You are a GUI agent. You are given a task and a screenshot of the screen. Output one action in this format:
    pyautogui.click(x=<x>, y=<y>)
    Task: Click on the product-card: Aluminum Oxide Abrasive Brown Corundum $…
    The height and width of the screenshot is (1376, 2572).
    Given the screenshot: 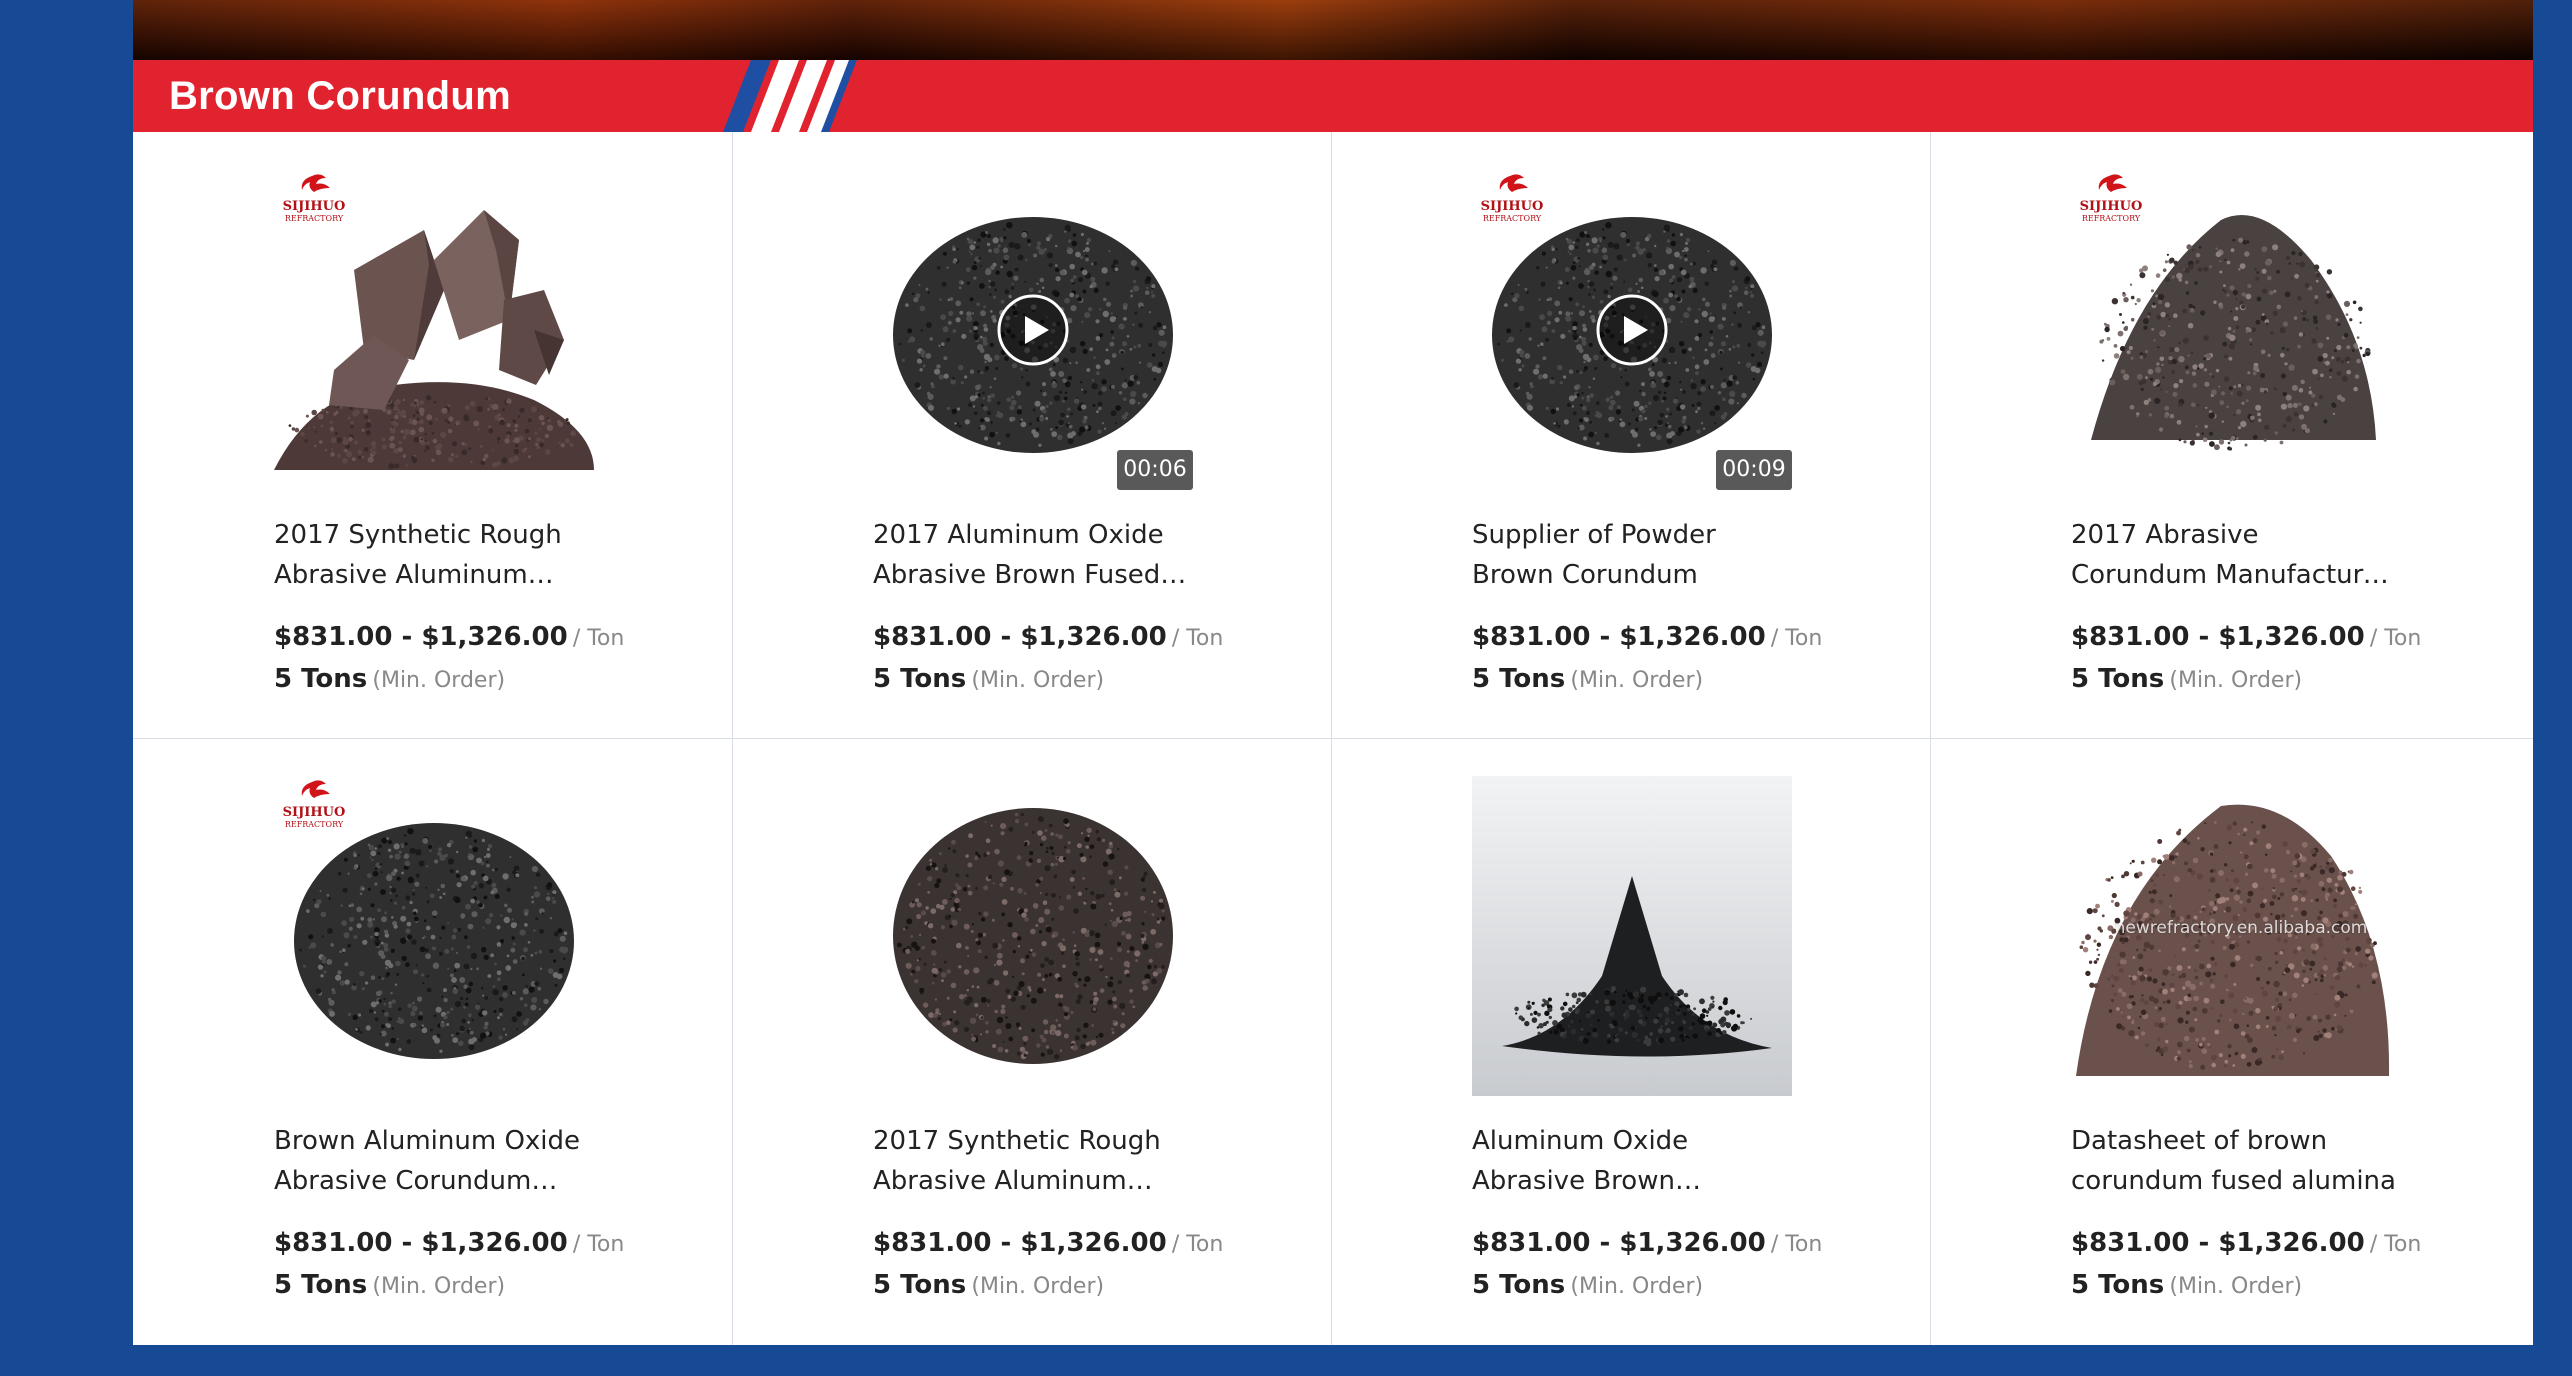 What is the action you would take?
    pyautogui.click(x=1630, y=1041)
    